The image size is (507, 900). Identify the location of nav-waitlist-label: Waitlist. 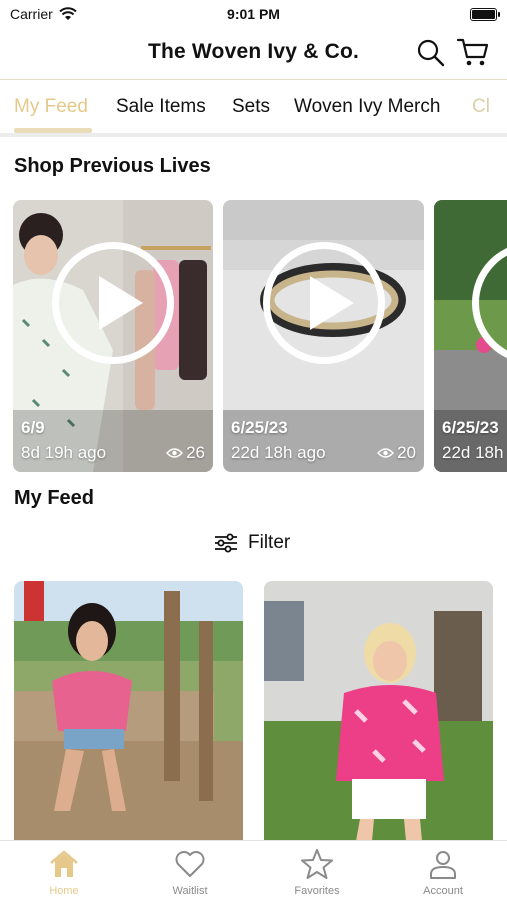
(190, 891).